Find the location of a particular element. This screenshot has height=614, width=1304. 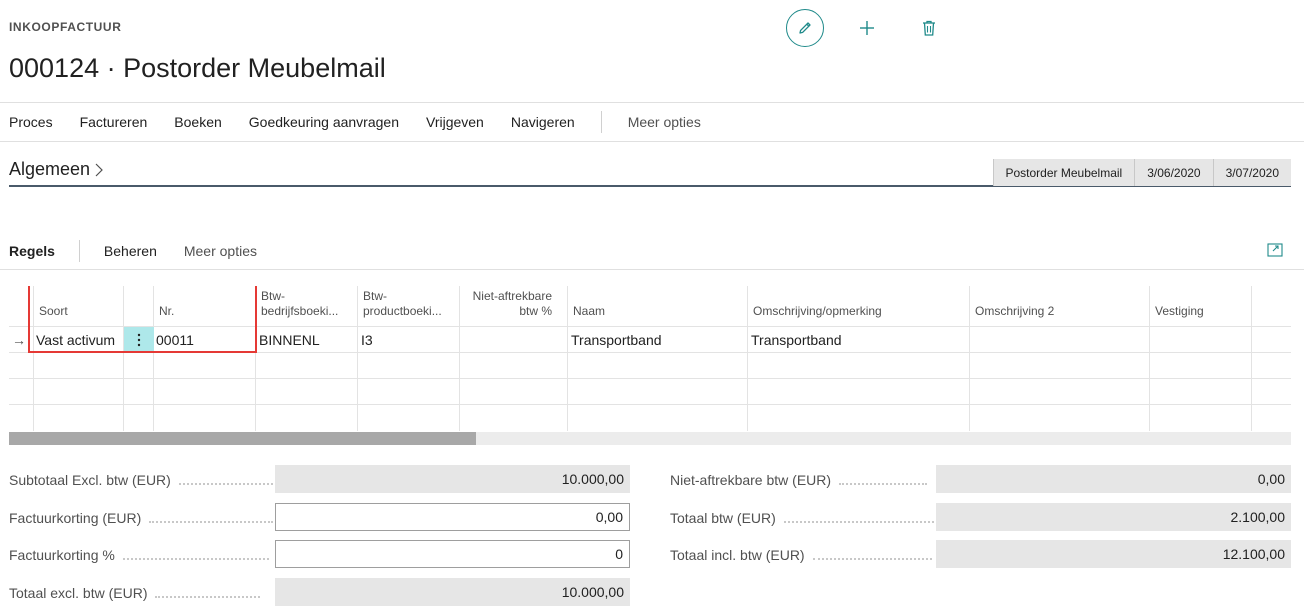

invoice-discount-pct-label-text: Factuurkorting % is located at coordinates (62, 555).